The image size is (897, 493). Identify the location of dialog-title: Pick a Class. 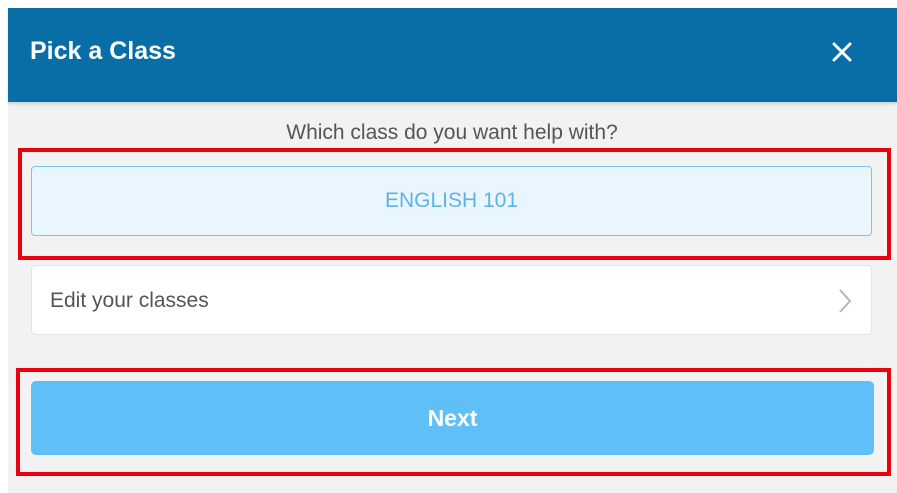
(103, 51).